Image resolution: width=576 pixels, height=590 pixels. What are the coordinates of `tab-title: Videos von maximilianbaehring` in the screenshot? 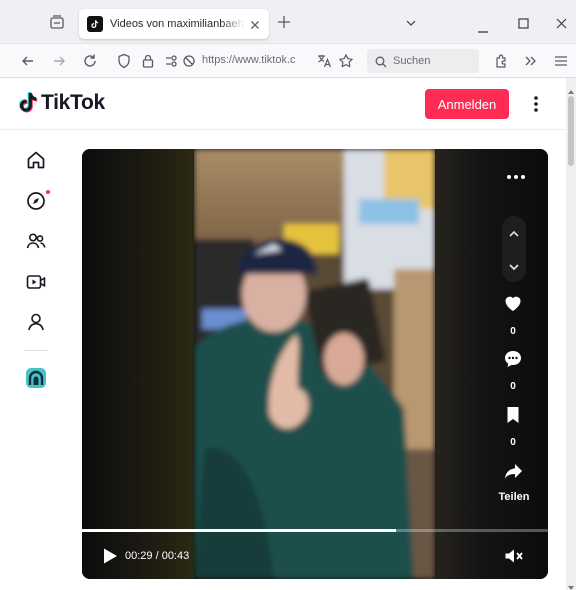 It's located at (177, 24).